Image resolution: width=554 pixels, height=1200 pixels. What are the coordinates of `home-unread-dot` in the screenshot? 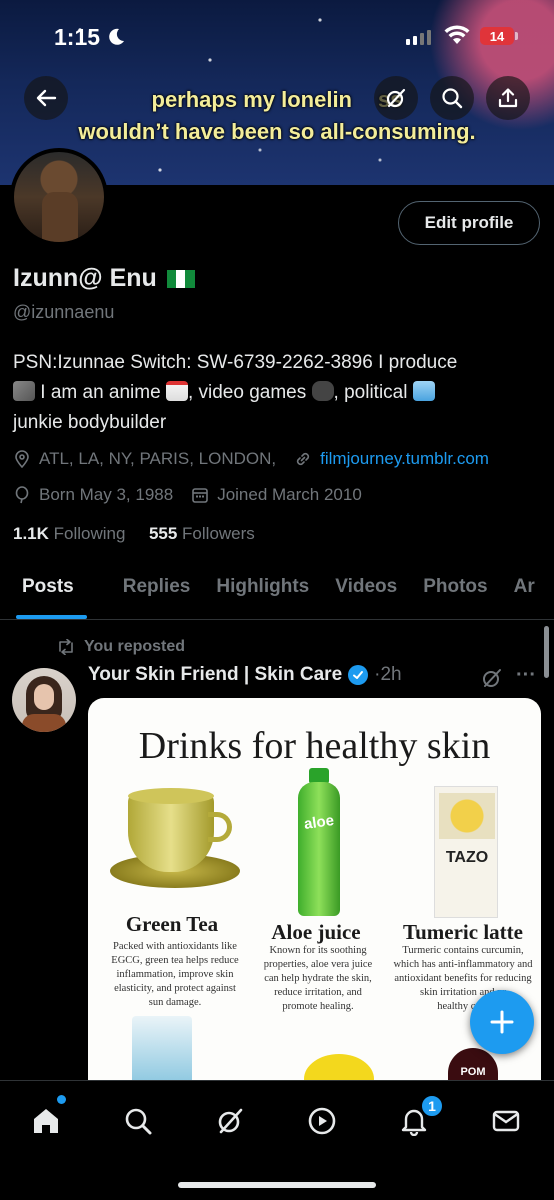 It's located at (61, 1099).